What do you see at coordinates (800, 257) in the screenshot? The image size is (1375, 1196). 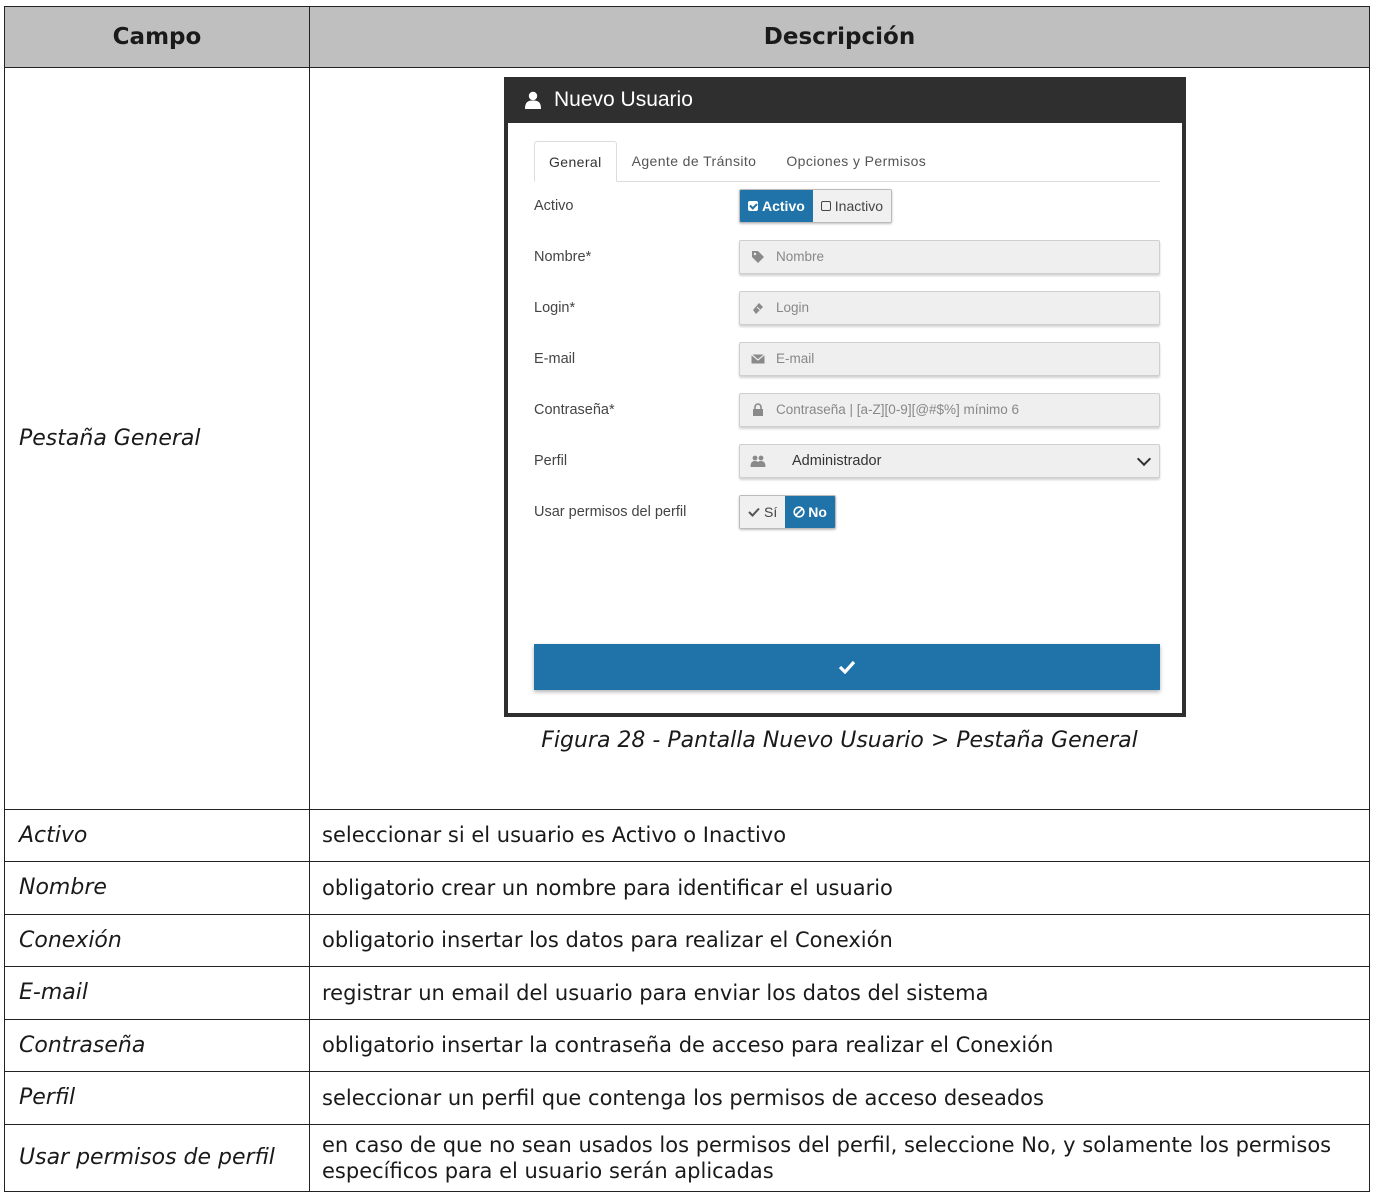 I see `nombre-placeholder: Nombre` at bounding box center [800, 257].